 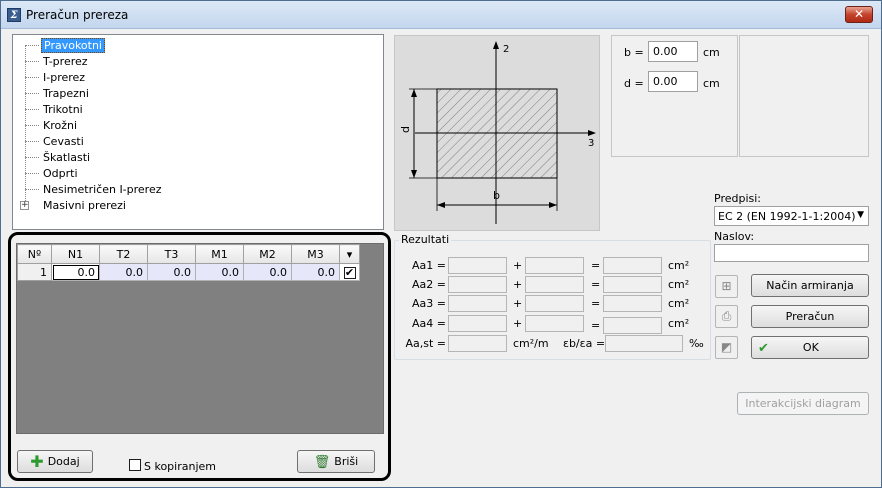 What do you see at coordinates (810, 347) in the screenshot?
I see `ok-button: ✔ OK` at bounding box center [810, 347].